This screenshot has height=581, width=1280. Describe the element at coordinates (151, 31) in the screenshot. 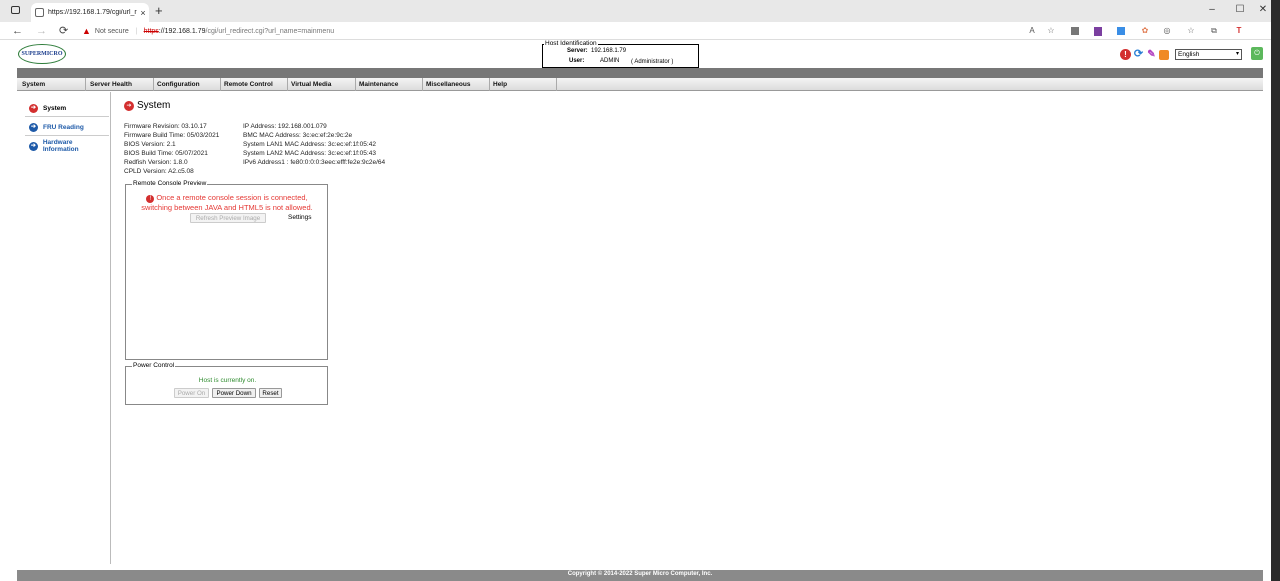

I see `url-scheme: https` at that location.